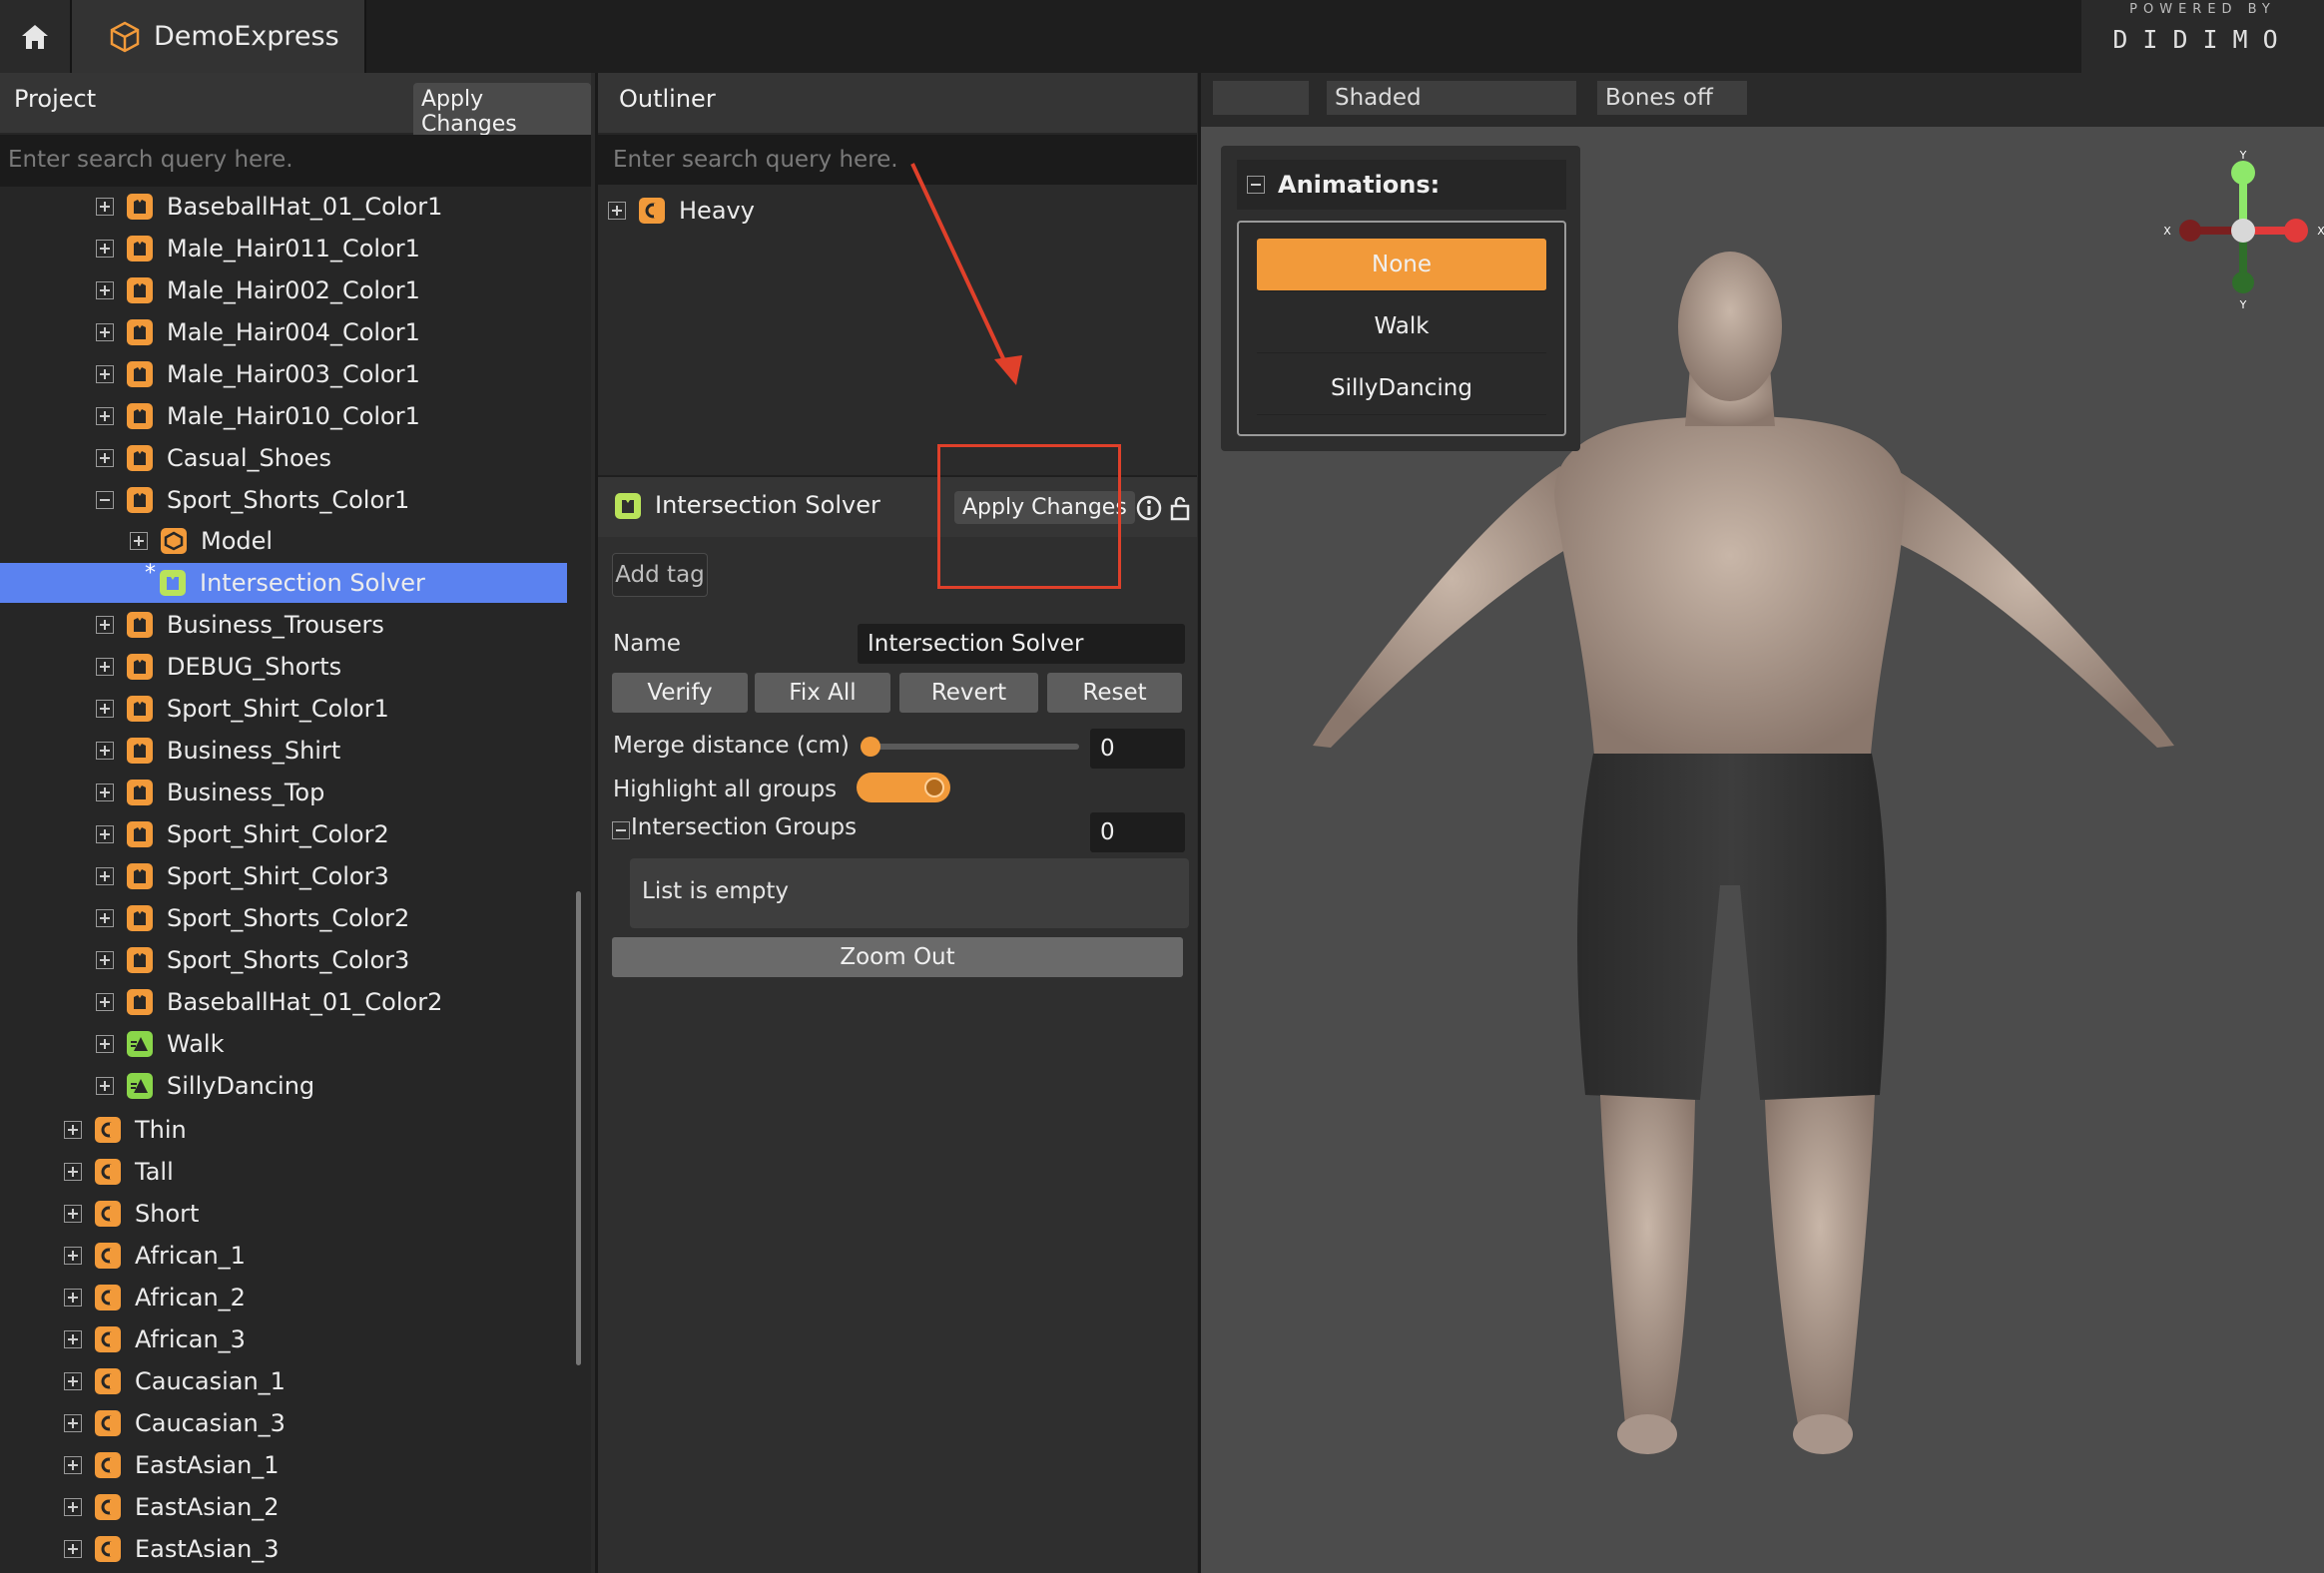  What do you see at coordinates (175, 1381) in the screenshot?
I see `tree-item-caucasian-1: Caucasian_1` at bounding box center [175, 1381].